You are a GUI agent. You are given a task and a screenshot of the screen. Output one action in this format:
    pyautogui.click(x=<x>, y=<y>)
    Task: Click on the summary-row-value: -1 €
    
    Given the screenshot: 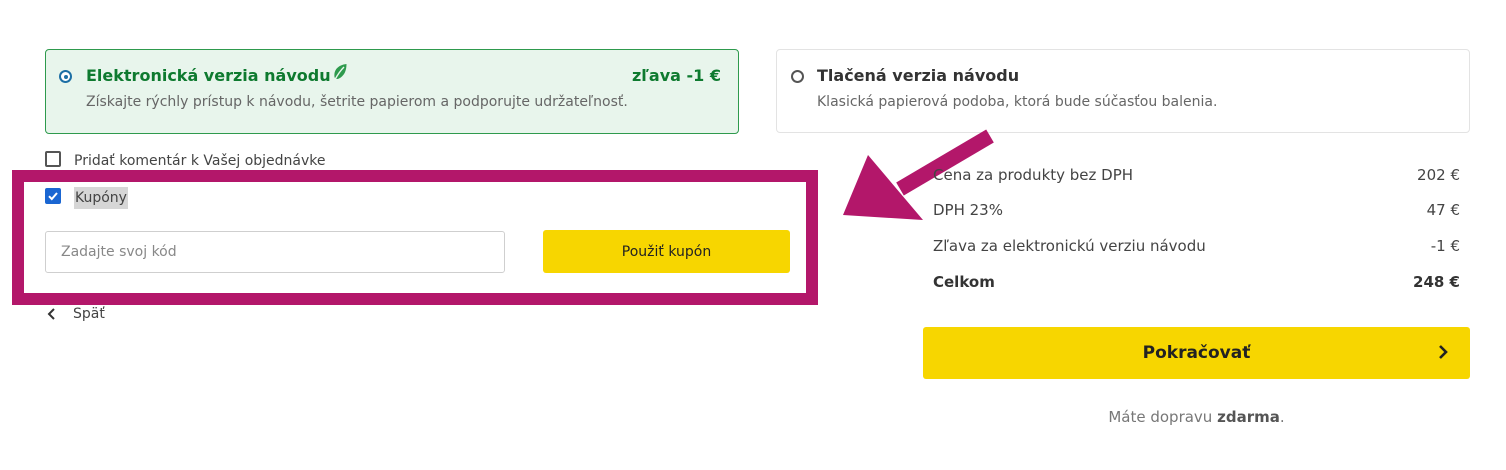 What is the action you would take?
    pyautogui.click(x=1445, y=246)
    